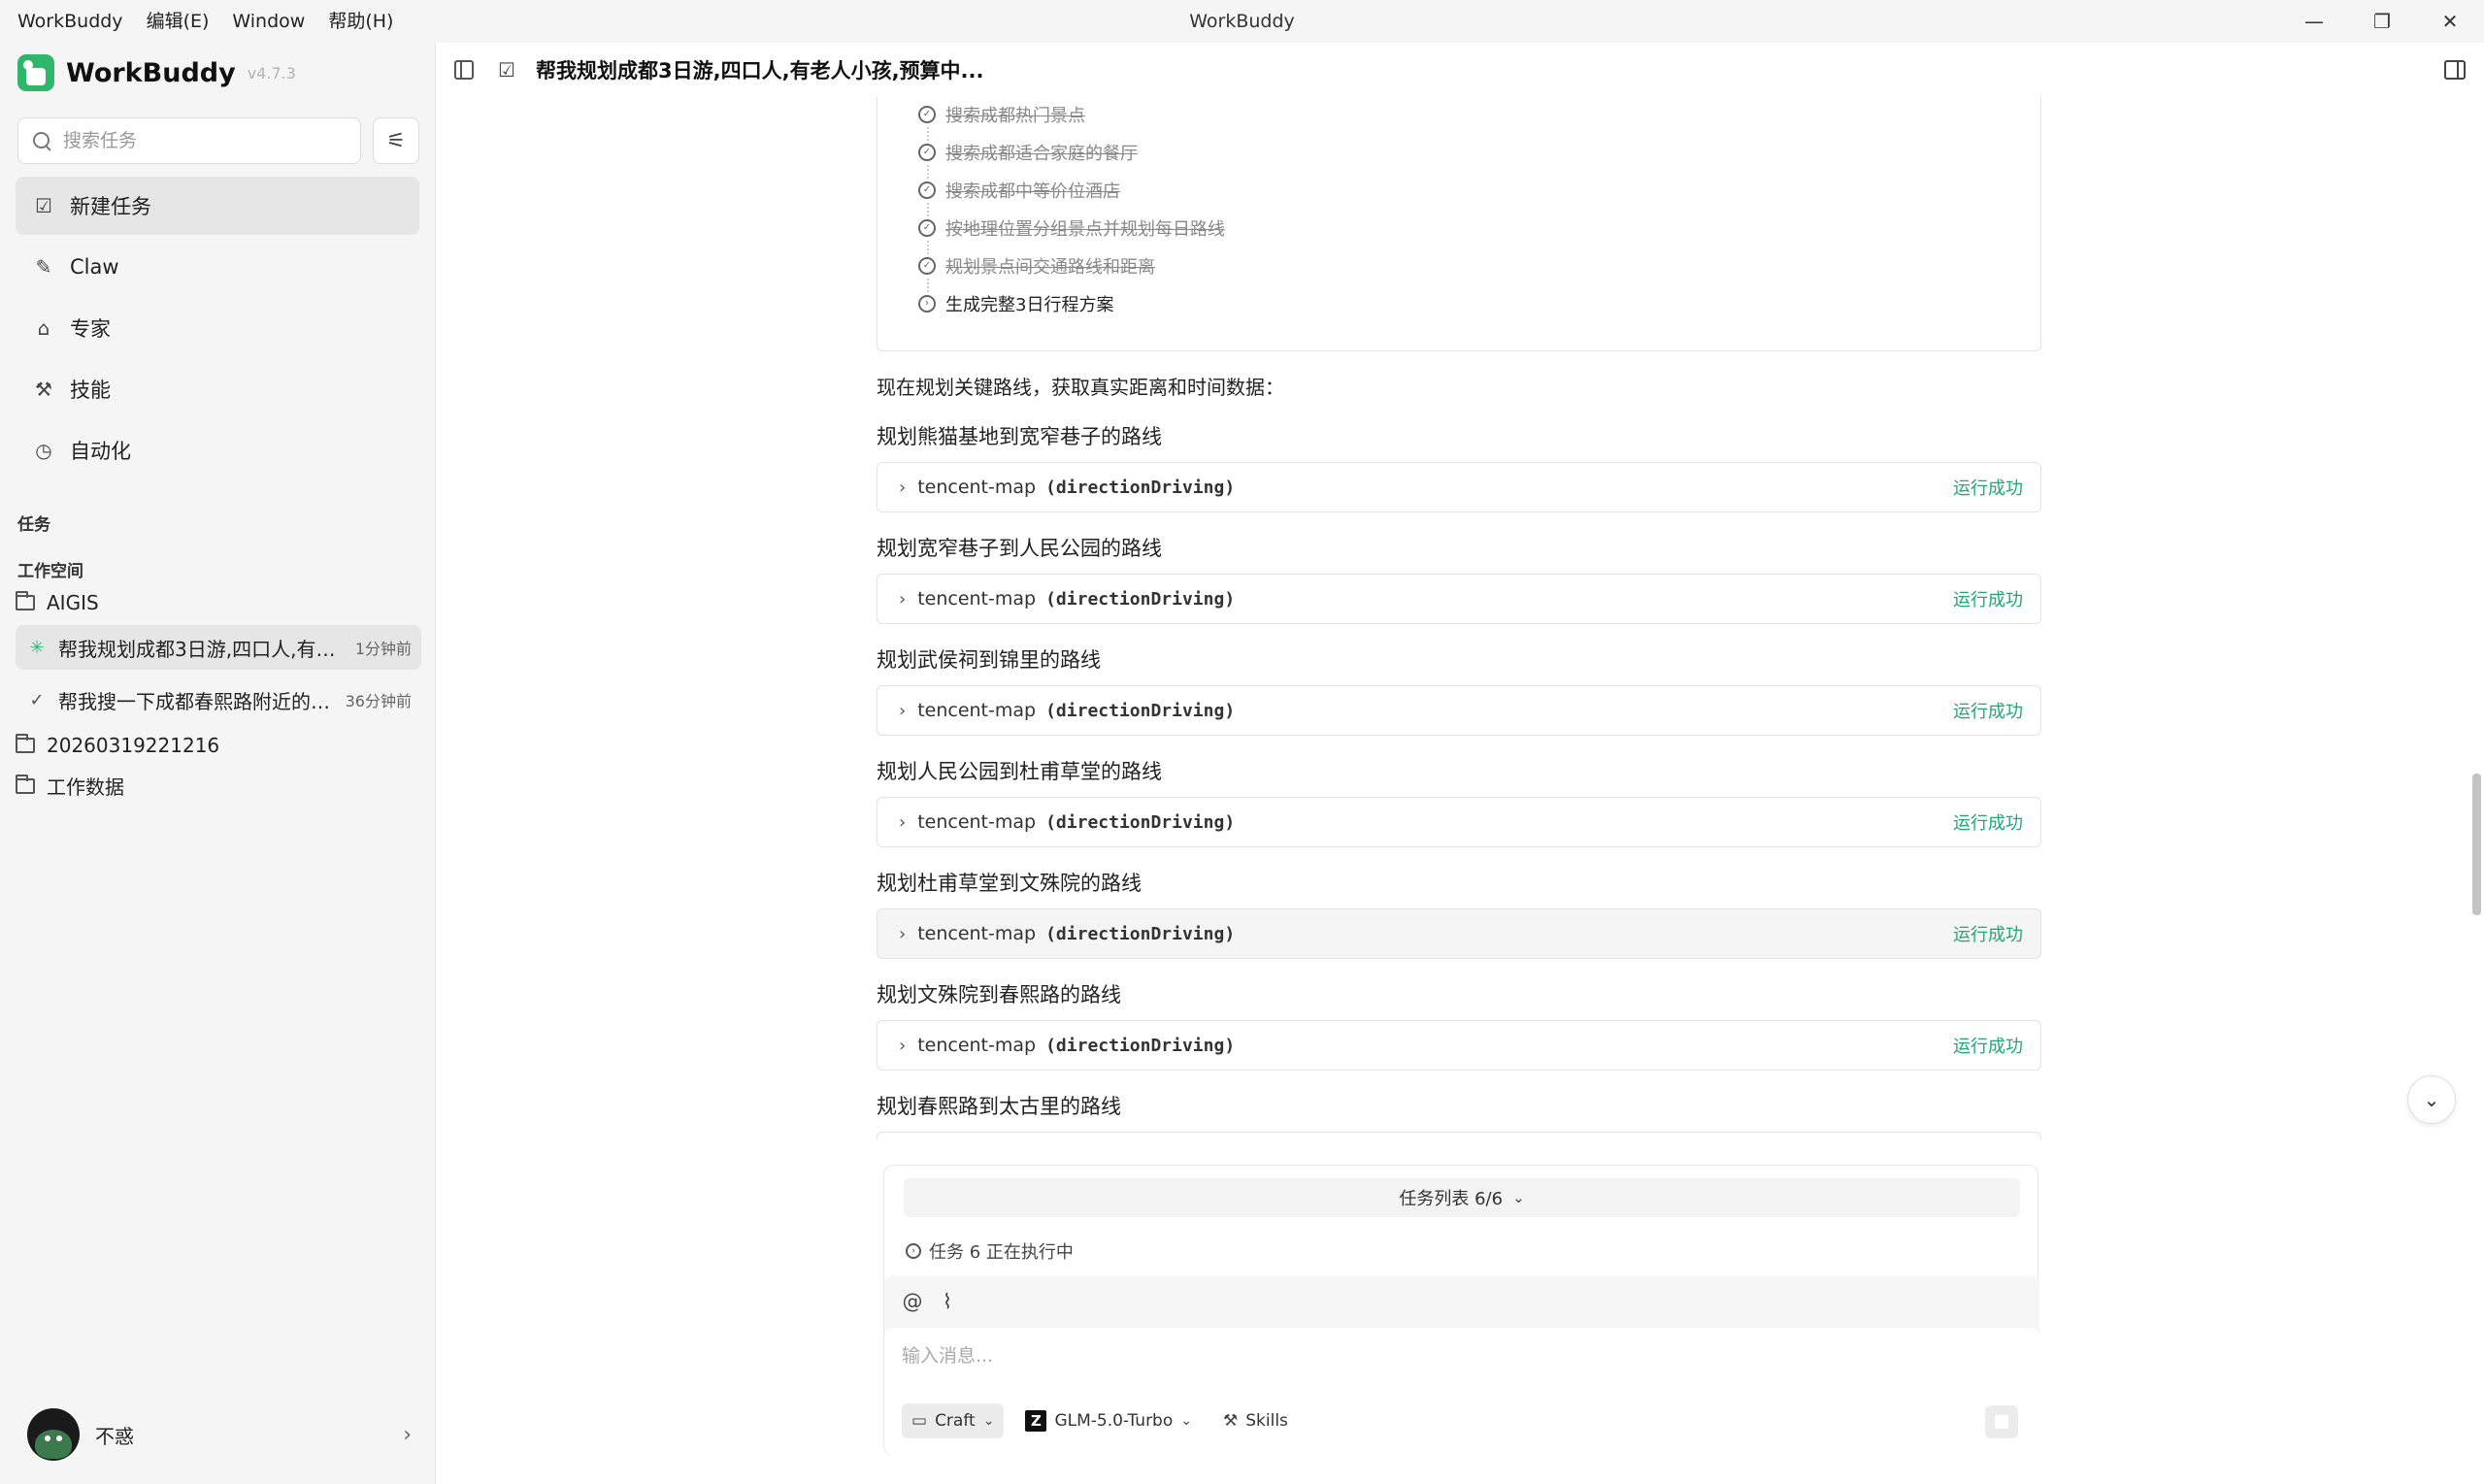 The height and width of the screenshot is (1484, 2484). I want to click on task-title: 帮我搜一下成都春熙路附近的美食推荐, so click(197, 701).